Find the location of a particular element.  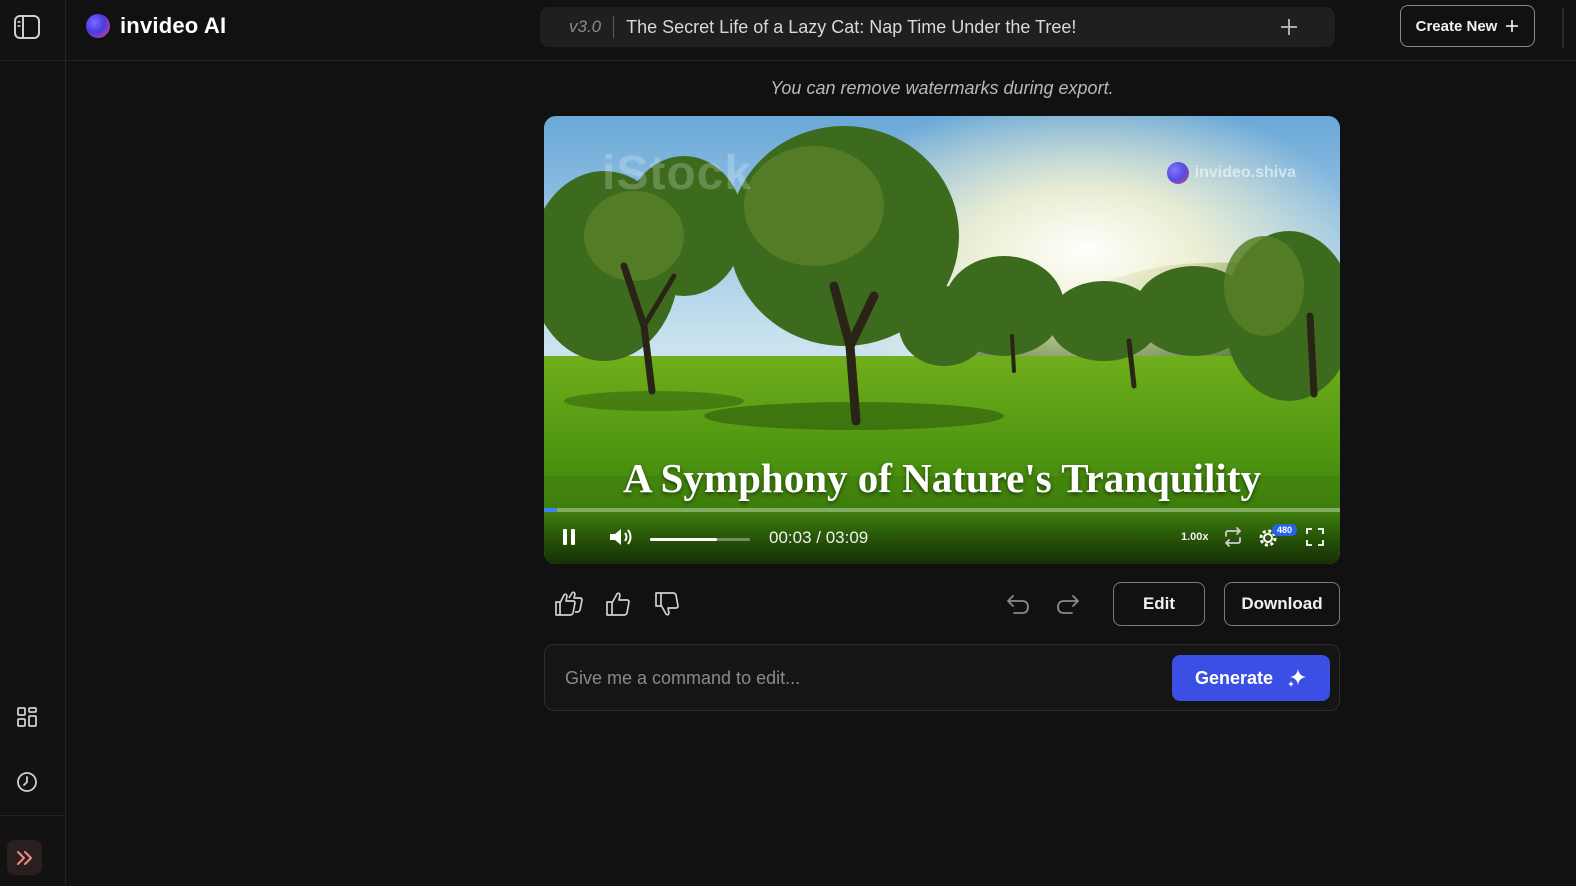

pause-button is located at coordinates (569, 537).